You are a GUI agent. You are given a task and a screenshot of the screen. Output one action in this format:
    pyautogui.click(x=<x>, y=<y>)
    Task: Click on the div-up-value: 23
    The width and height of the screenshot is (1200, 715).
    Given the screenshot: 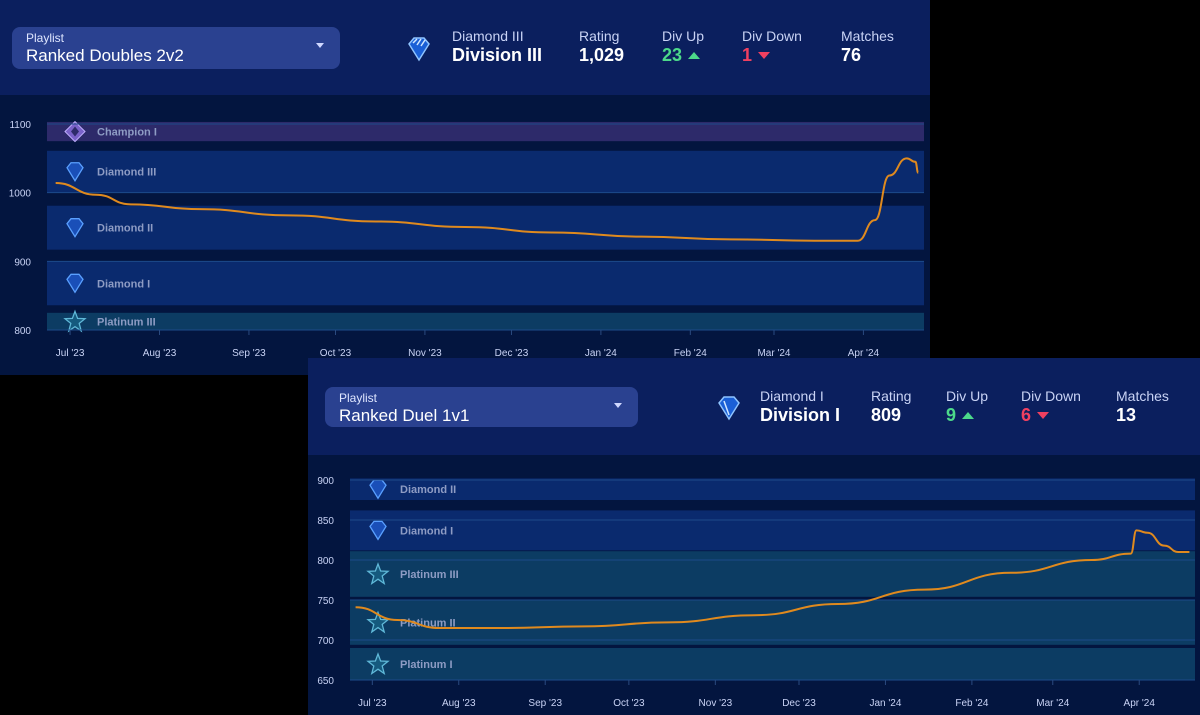 What is the action you would take?
    pyautogui.click(x=672, y=55)
    